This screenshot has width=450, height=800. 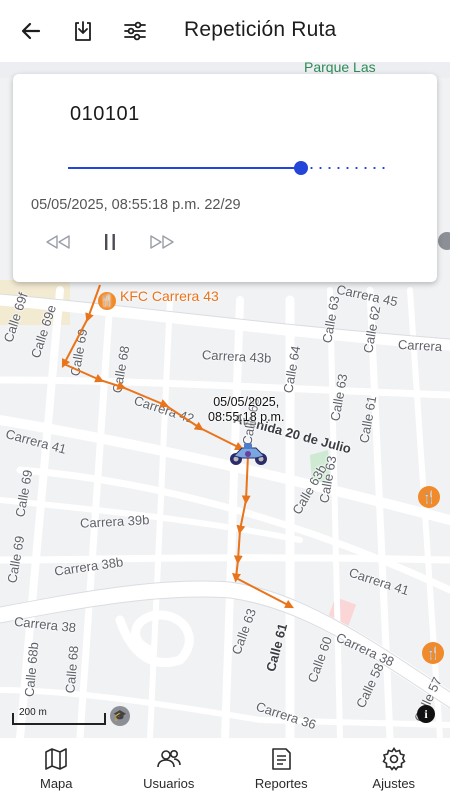 What do you see at coordinates (246, 417) in the screenshot?
I see `marker-time: 08:55:18 p.m.` at bounding box center [246, 417].